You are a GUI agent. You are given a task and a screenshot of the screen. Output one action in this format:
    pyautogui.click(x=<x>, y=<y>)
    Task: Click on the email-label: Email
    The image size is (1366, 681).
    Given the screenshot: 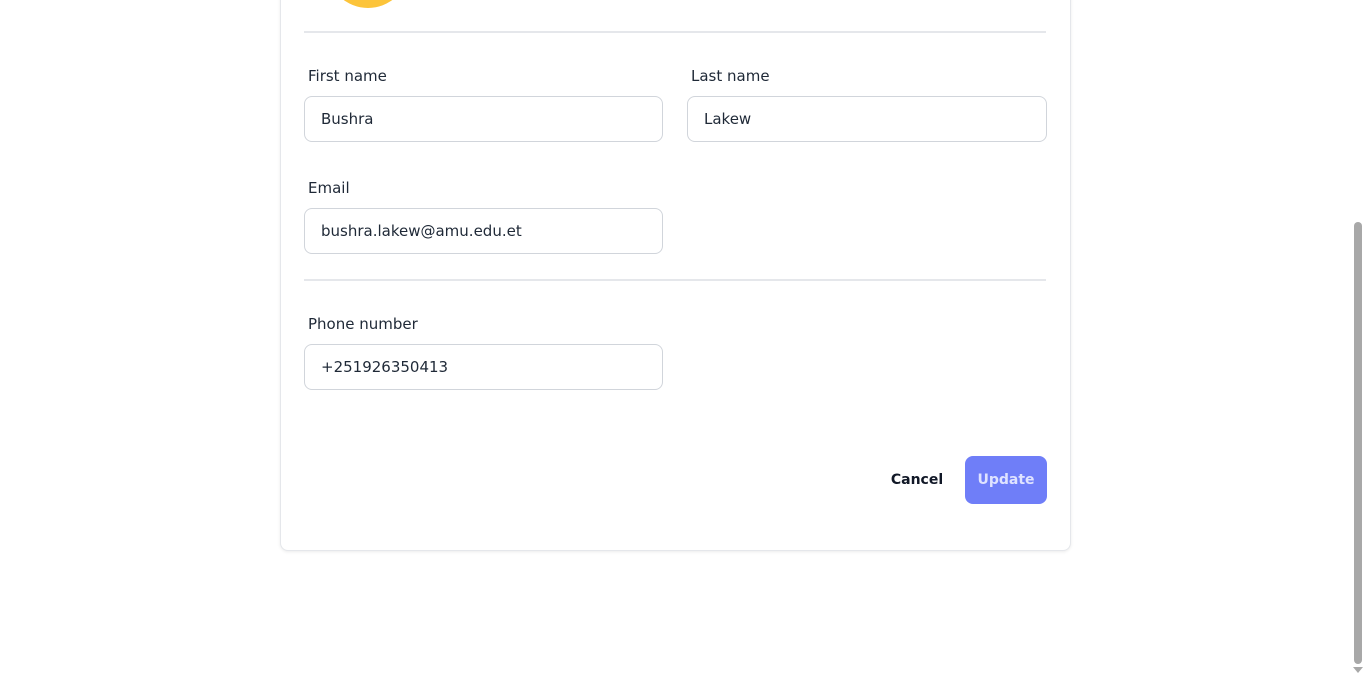 What is the action you would take?
    pyautogui.click(x=329, y=188)
    